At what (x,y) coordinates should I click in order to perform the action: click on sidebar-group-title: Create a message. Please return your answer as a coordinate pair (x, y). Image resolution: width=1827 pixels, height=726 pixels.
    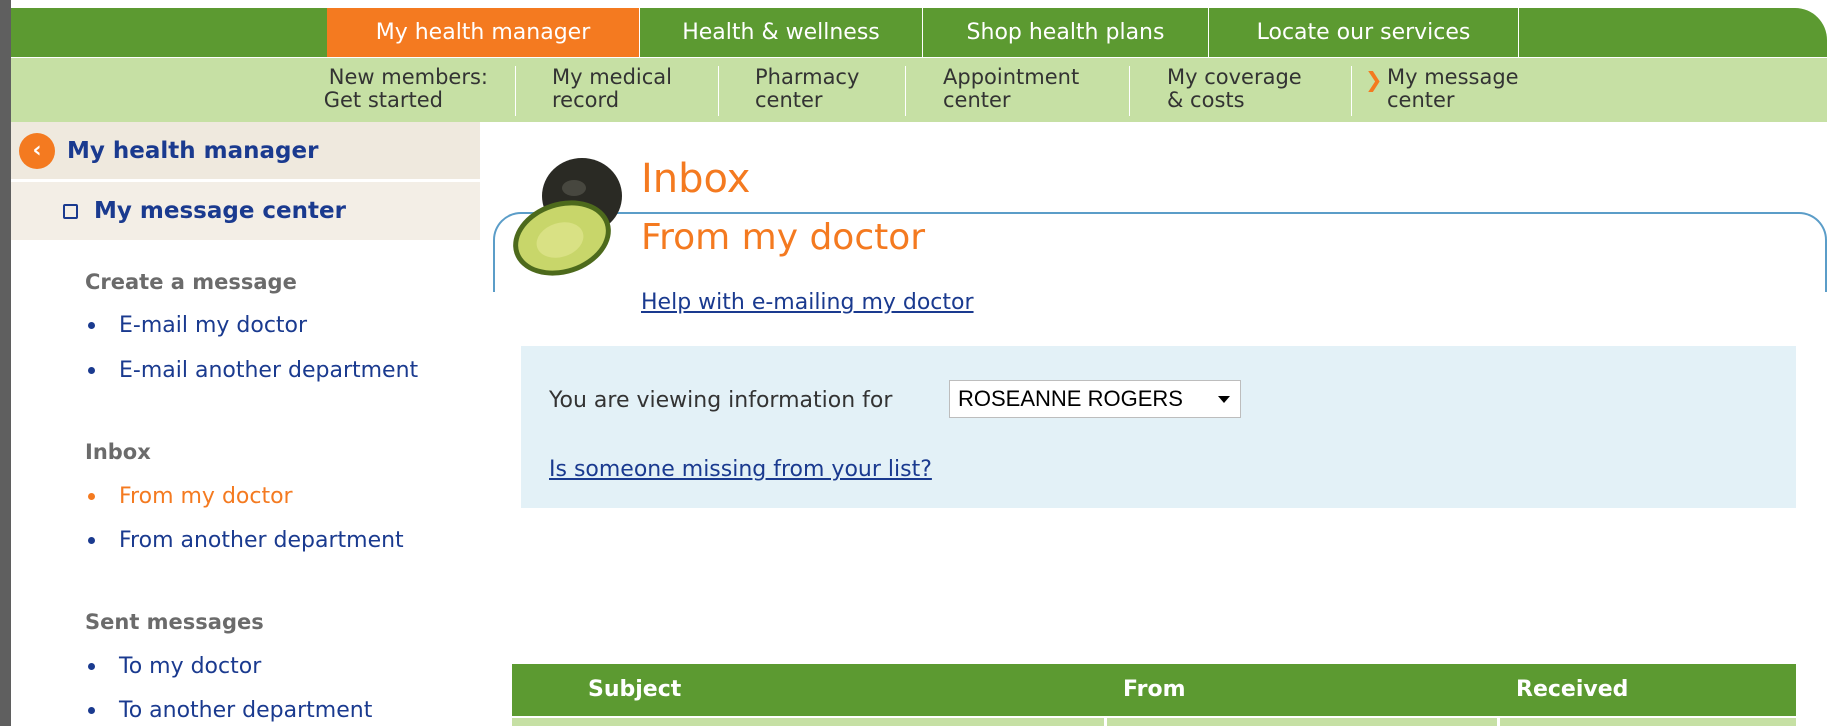
    Looking at the image, I should click on (191, 282).